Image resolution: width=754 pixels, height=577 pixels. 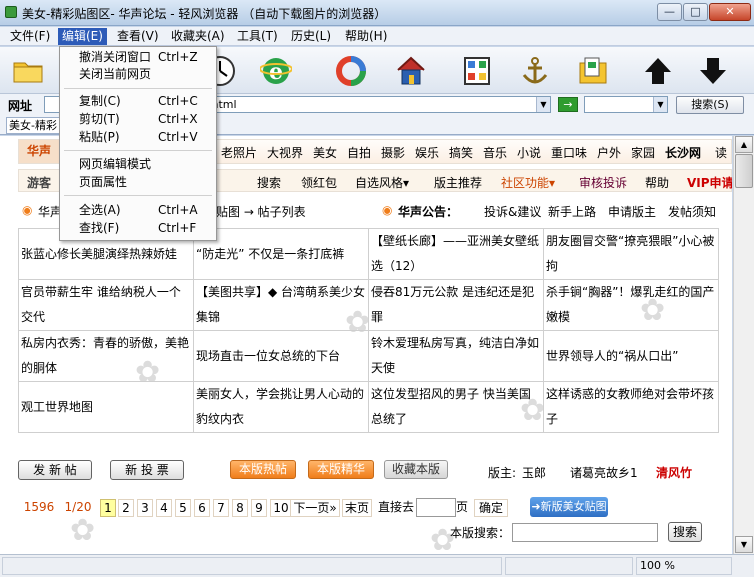 I want to click on last-page-link: 末页, so click(x=357, y=508).